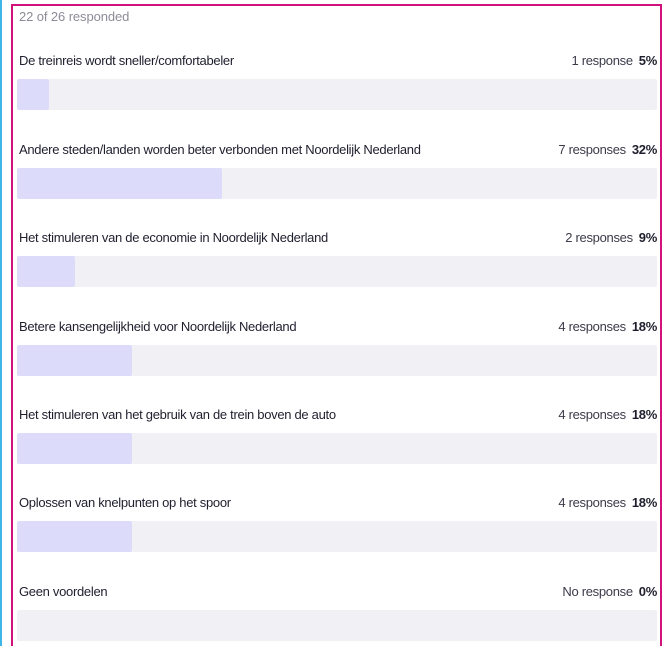 This screenshot has height=646, width=670. I want to click on option-stats: 2 responses 9%, so click(611, 237).